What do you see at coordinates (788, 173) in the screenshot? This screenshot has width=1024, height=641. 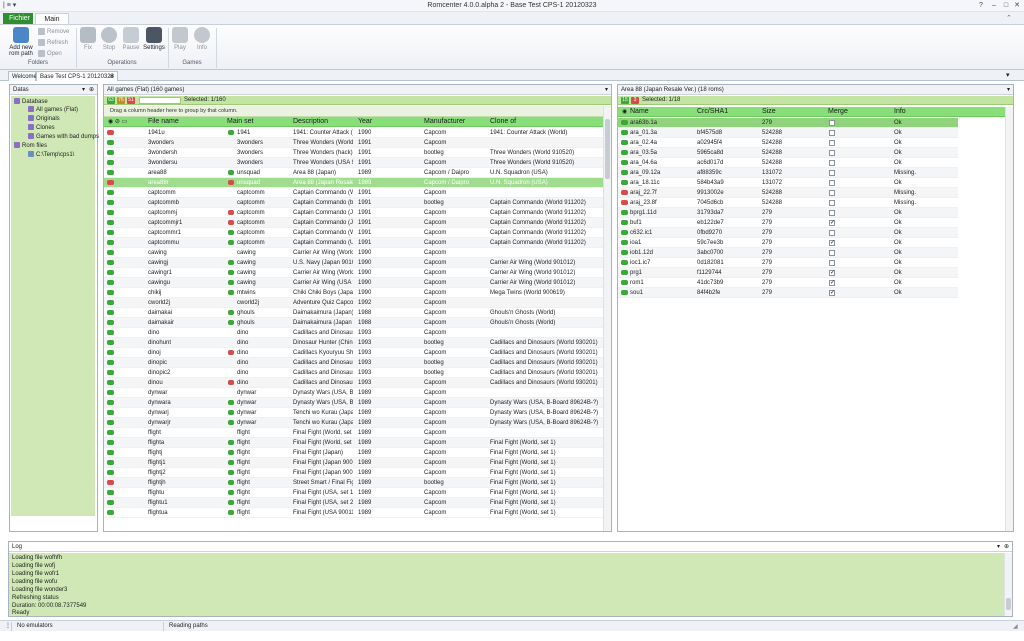 I see `table-row: ara_09.12a af88359c 131072 Missing.` at bounding box center [788, 173].